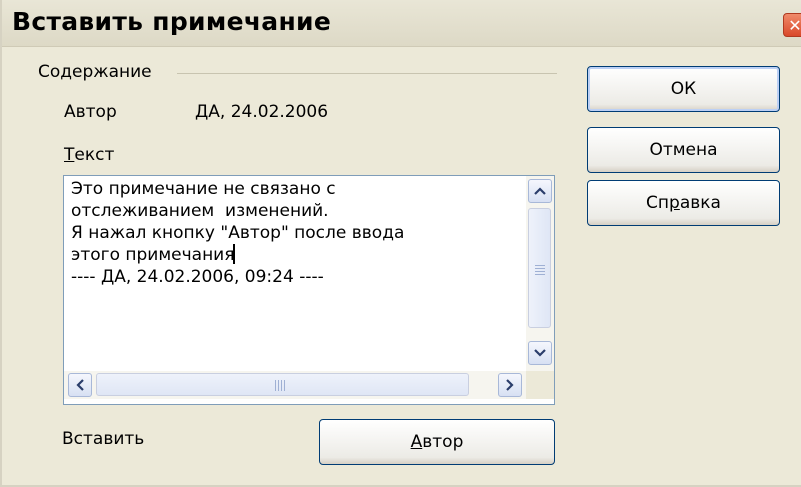 This screenshot has width=801, height=487. What do you see at coordinates (95, 72) in the screenshot?
I see `contents-group-label: Содержание` at bounding box center [95, 72].